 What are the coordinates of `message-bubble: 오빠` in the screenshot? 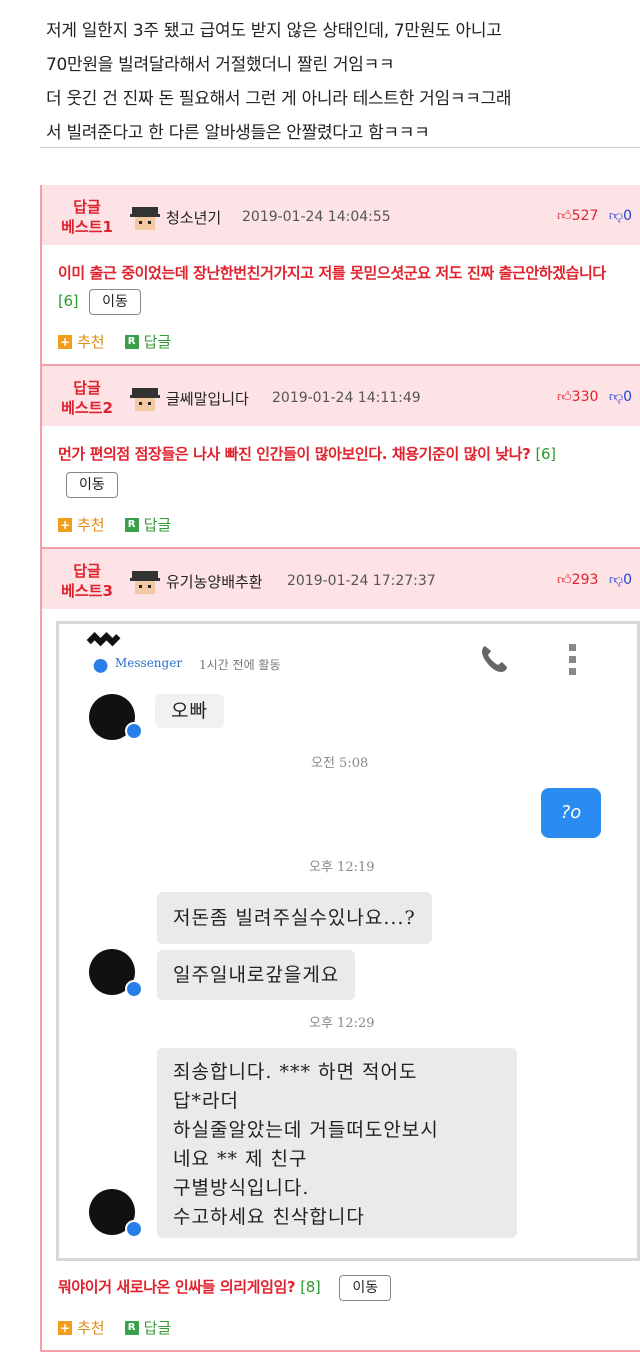 It's located at (189, 711).